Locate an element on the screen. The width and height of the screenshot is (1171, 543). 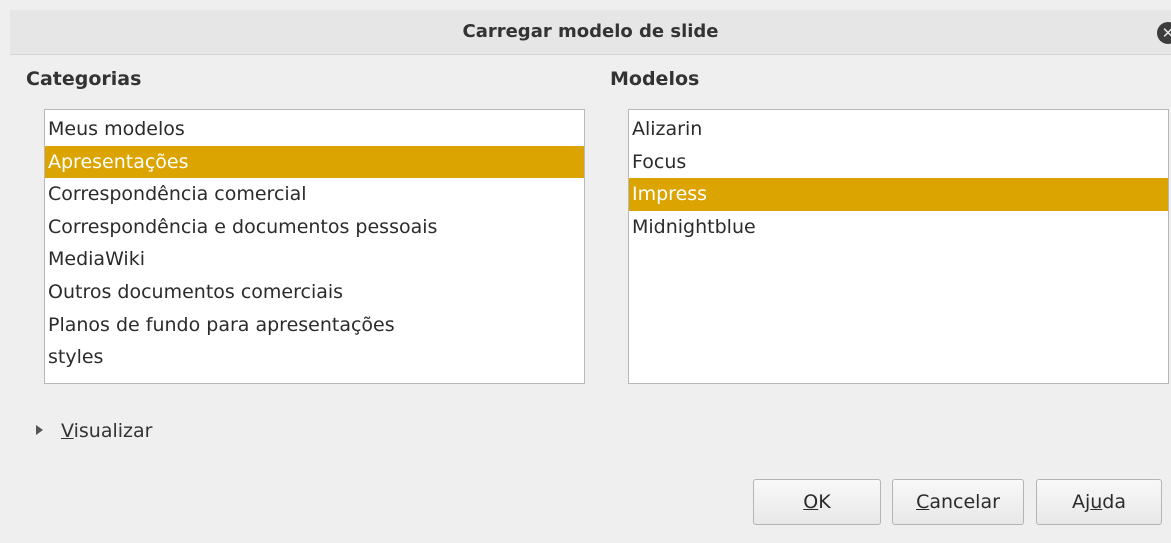
help-button: Ajuda is located at coordinates (1099, 502).